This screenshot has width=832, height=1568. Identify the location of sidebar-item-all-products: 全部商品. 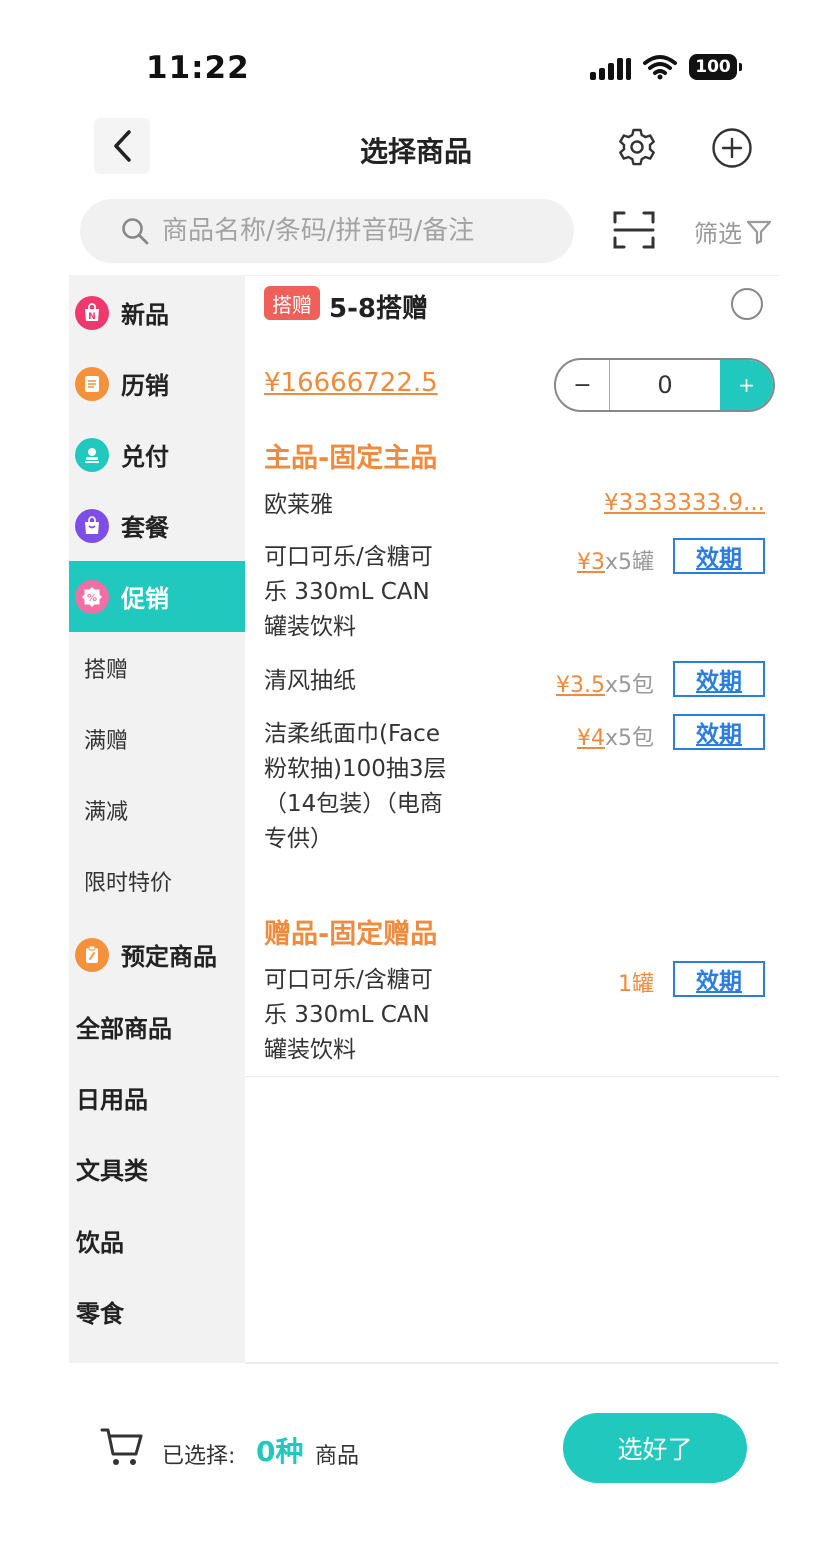
(157, 1026).